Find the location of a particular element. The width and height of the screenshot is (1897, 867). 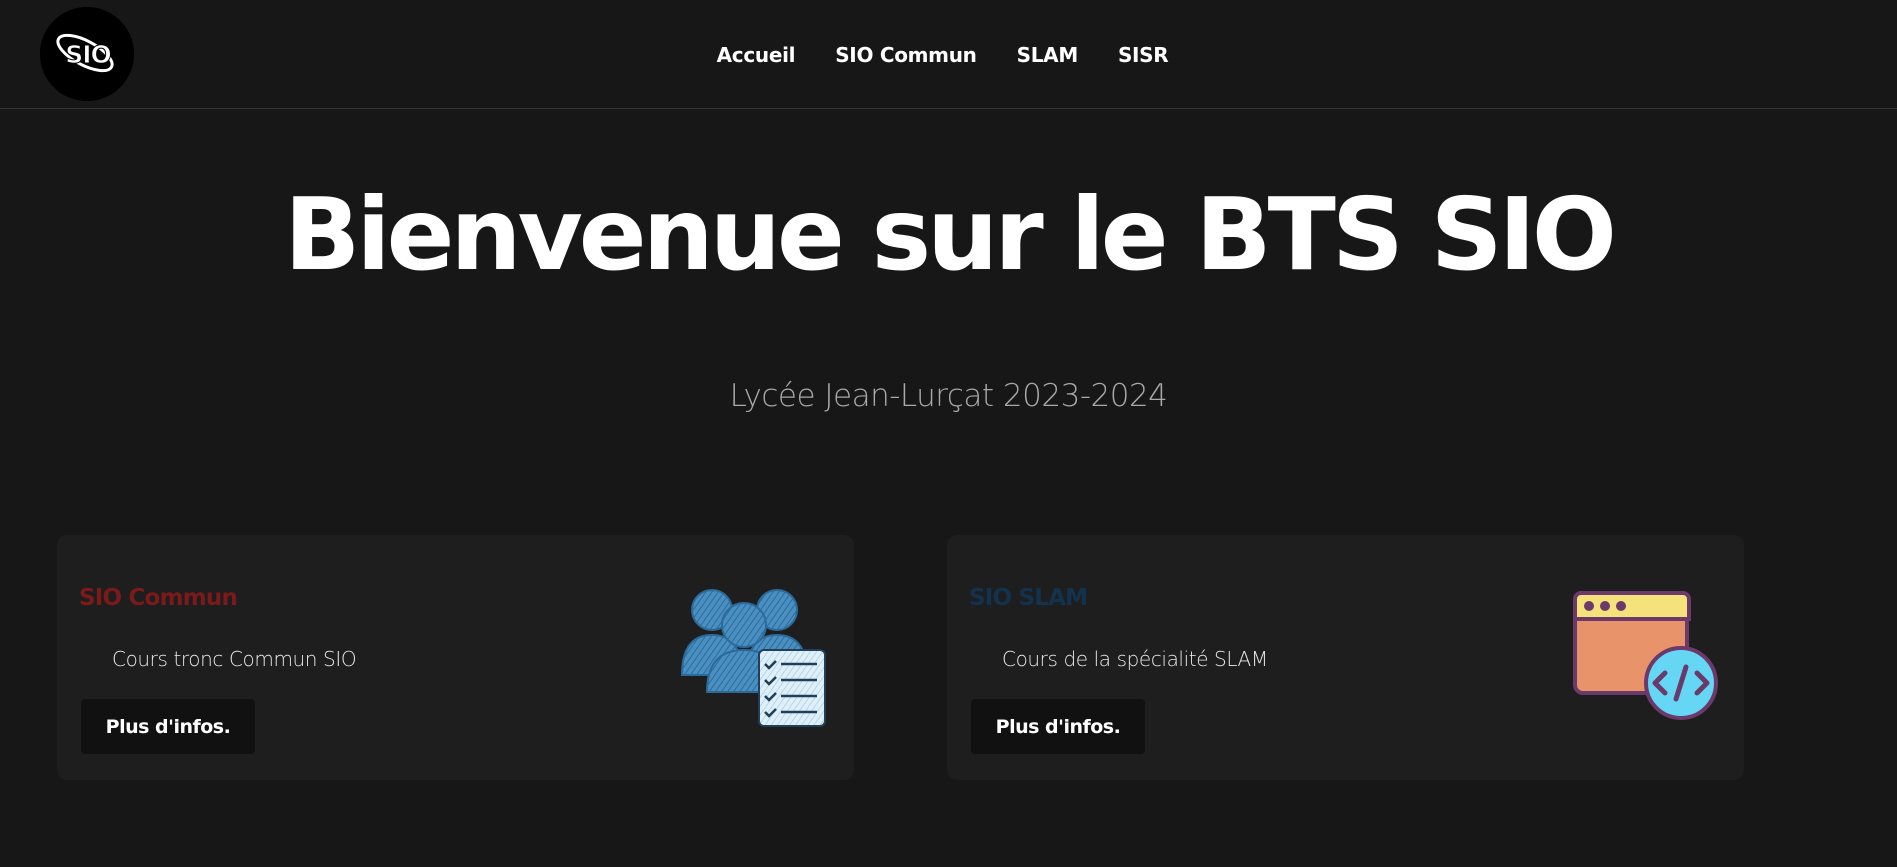

people-checklist-icon is located at coordinates (752, 655).